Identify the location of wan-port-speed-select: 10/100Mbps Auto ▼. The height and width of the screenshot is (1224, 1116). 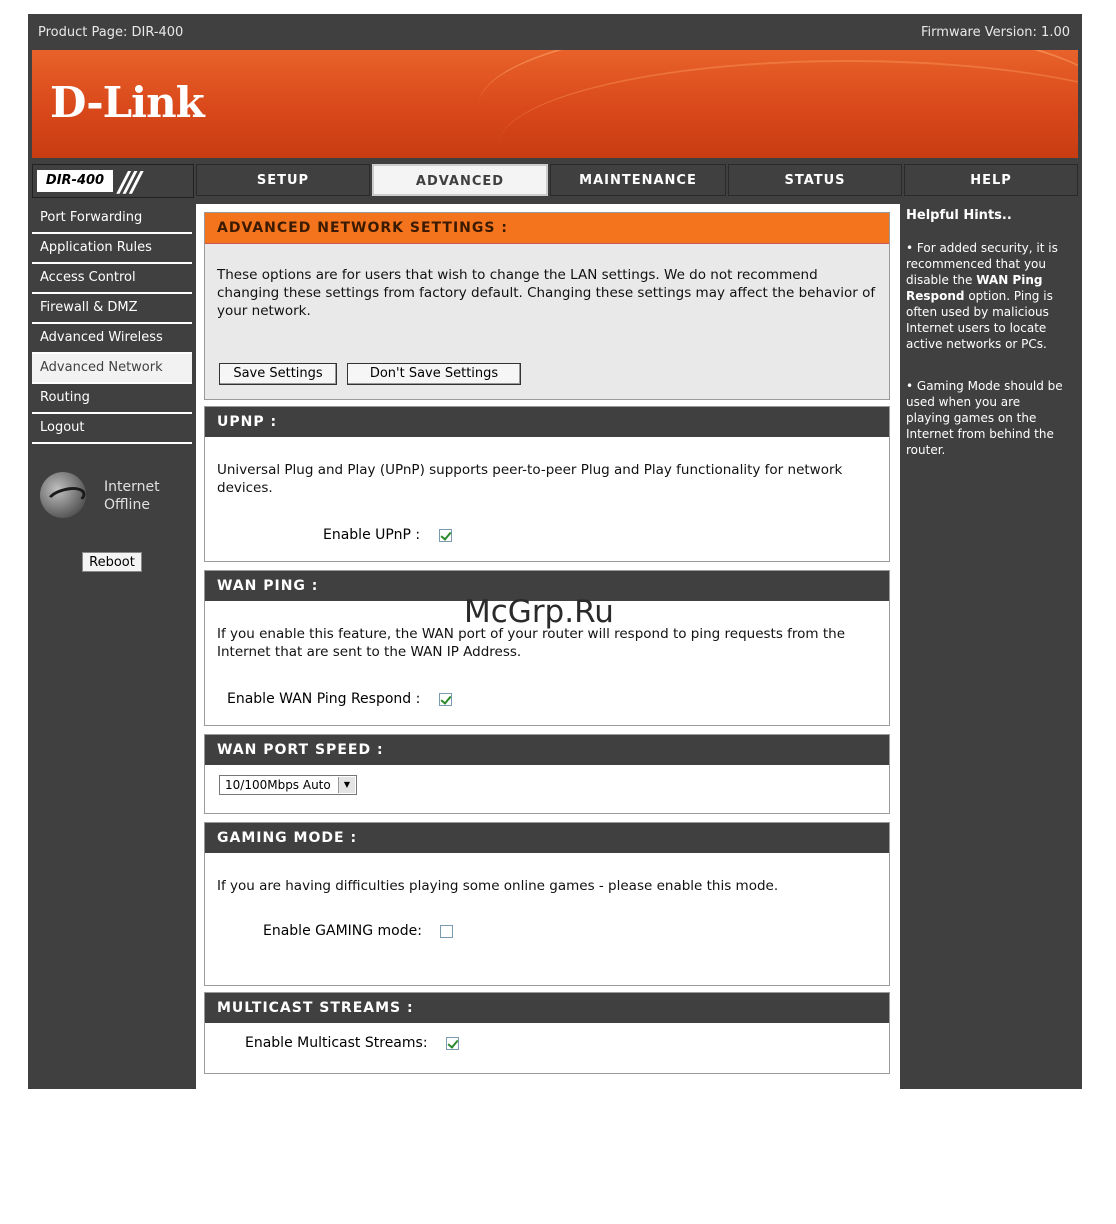
(288, 785).